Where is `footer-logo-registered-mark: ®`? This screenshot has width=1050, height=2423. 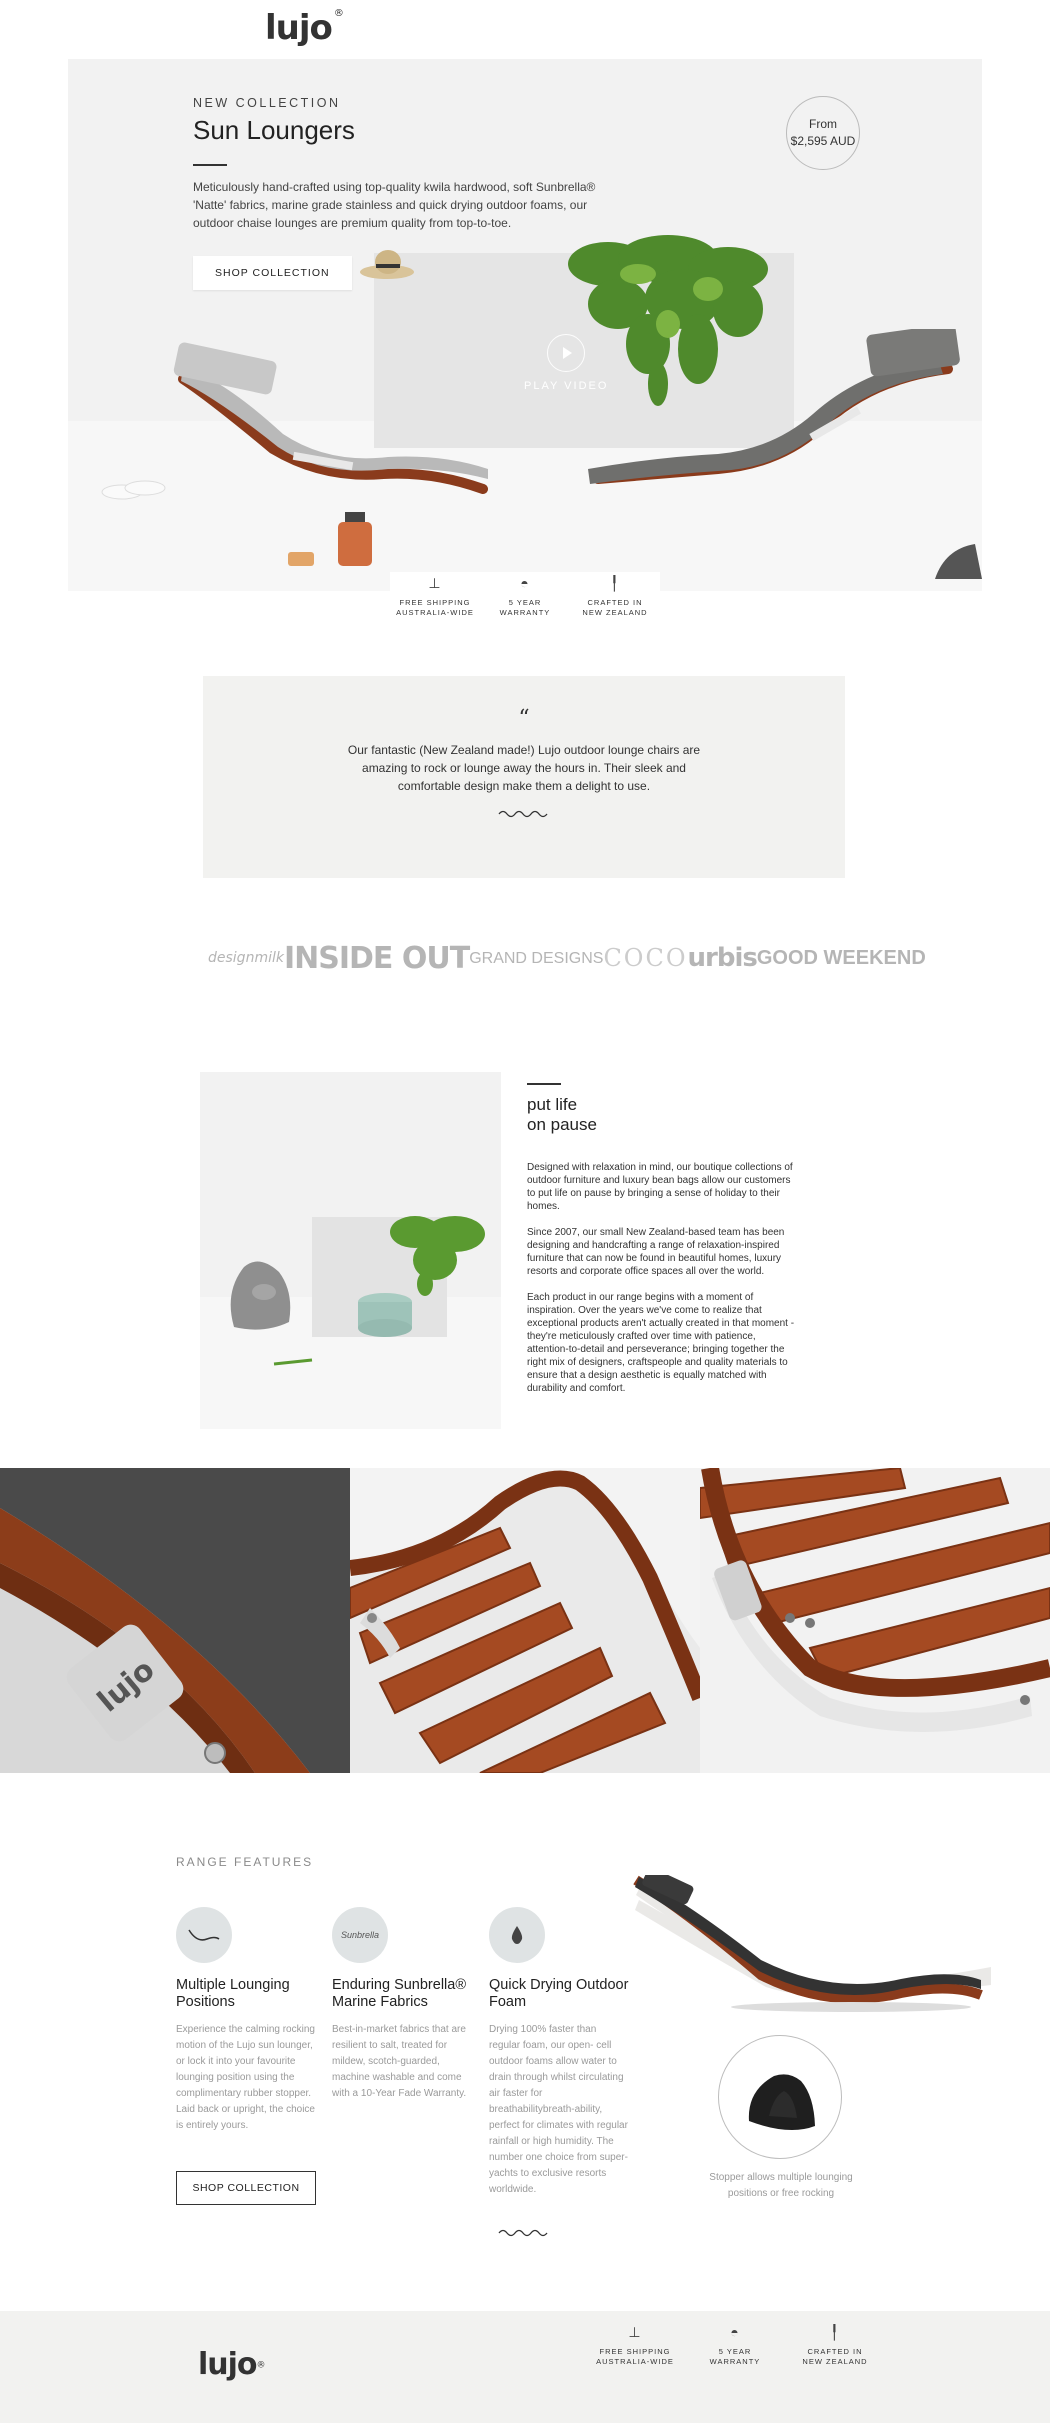 footer-logo-registered-mark: ® is located at coordinates (261, 2365).